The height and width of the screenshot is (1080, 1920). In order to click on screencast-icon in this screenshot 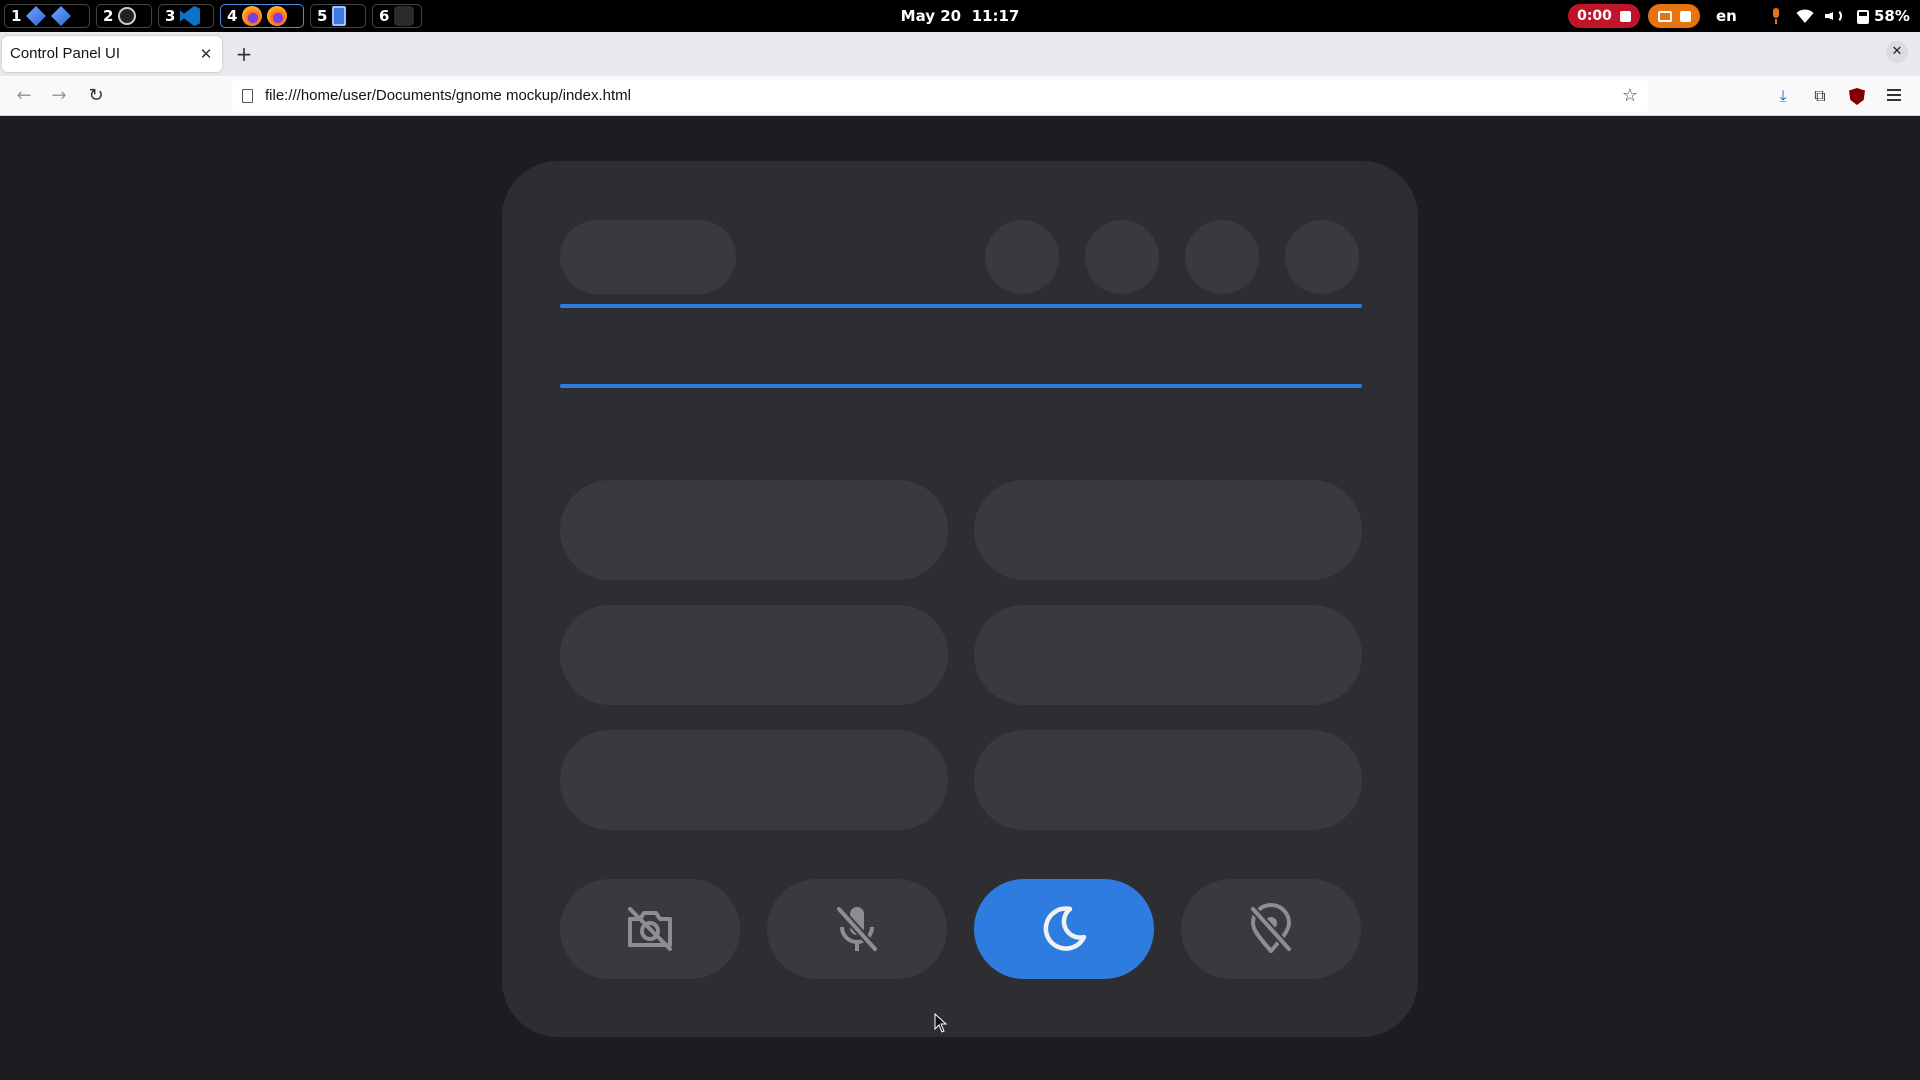, I will do `click(1664, 16)`.